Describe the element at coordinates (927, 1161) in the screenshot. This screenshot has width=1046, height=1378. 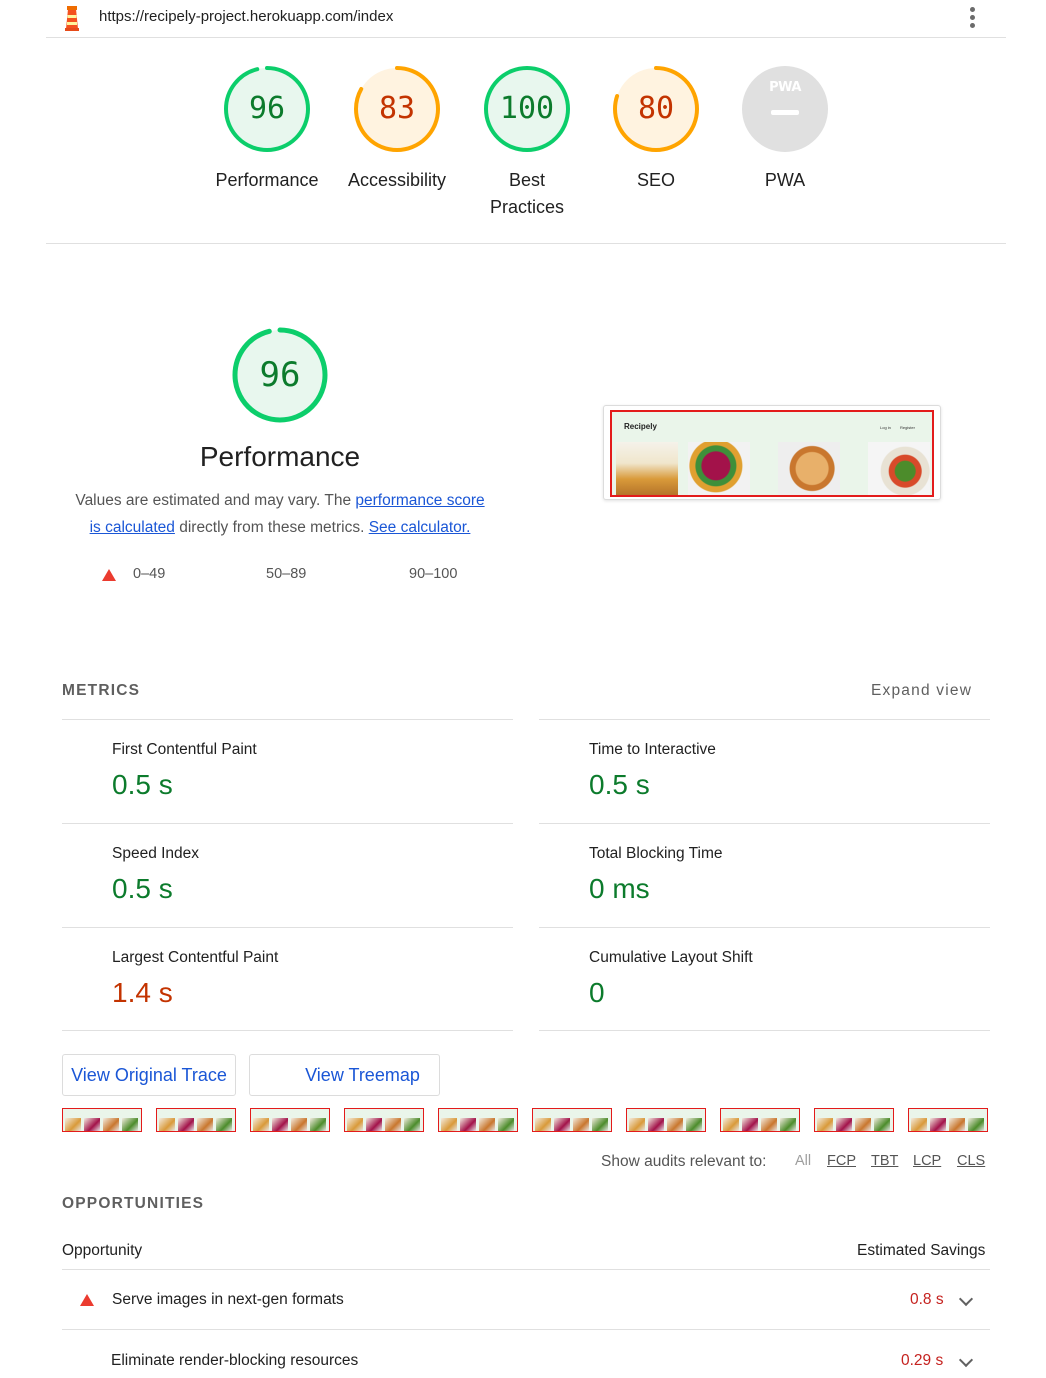
I see `filter-lcp: LCP` at that location.